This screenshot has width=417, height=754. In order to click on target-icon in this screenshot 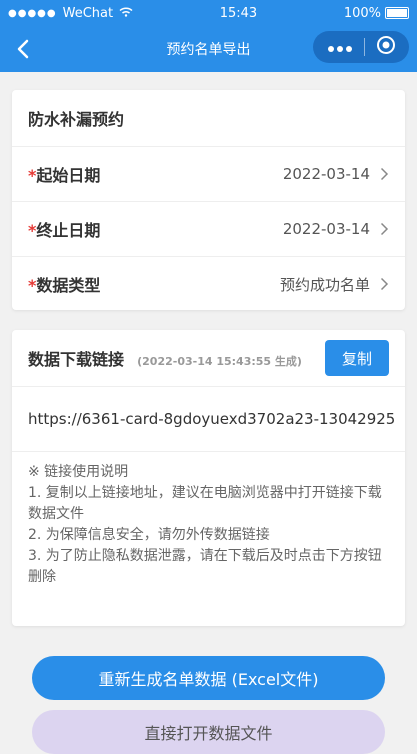, I will do `click(385, 45)`.